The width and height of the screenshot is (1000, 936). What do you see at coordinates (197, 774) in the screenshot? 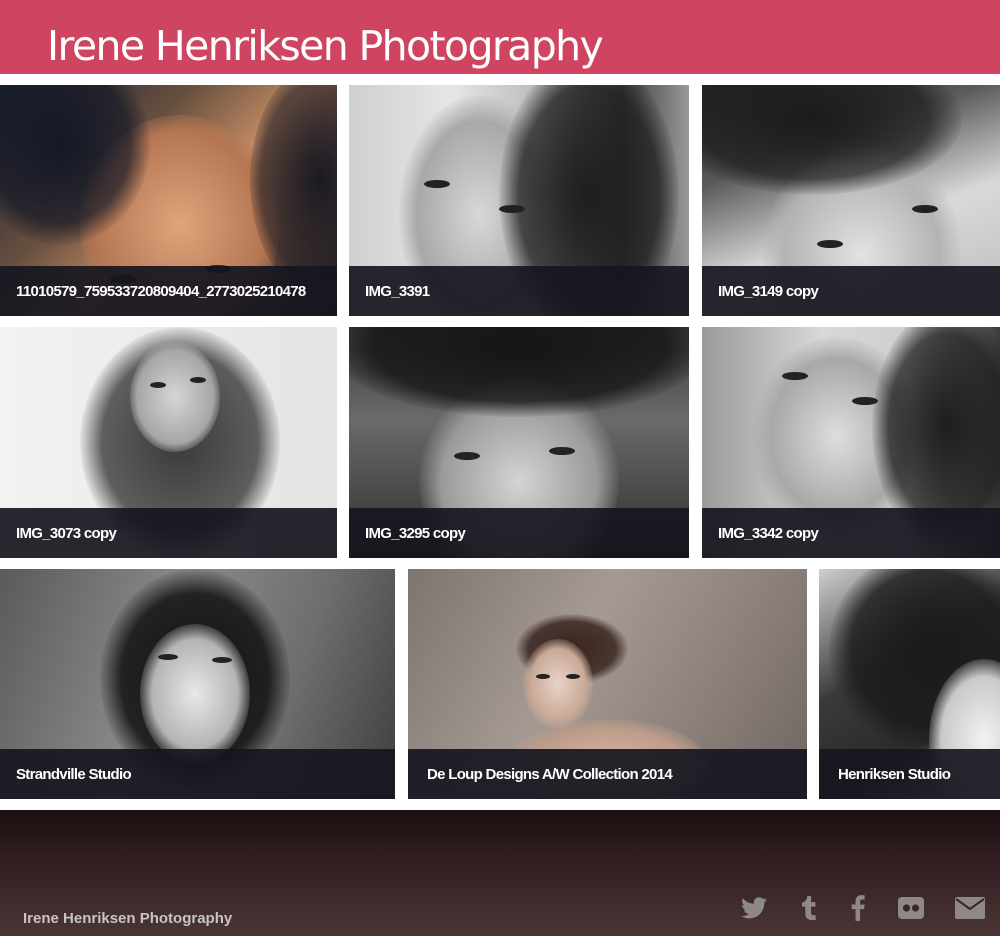
I see `caption-bar: Strandville Studio` at bounding box center [197, 774].